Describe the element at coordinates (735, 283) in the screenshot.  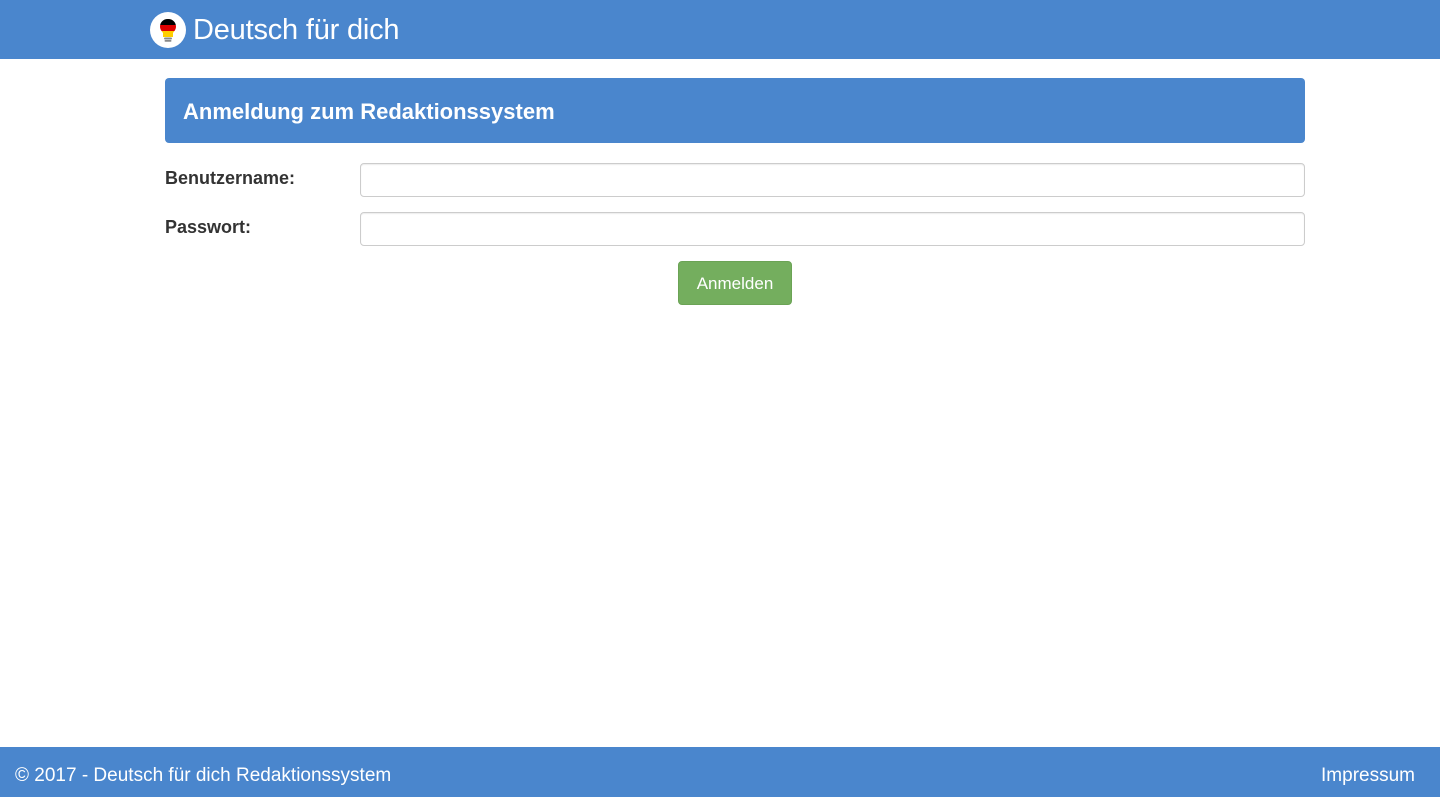
I see `login-button: Anmelden` at that location.